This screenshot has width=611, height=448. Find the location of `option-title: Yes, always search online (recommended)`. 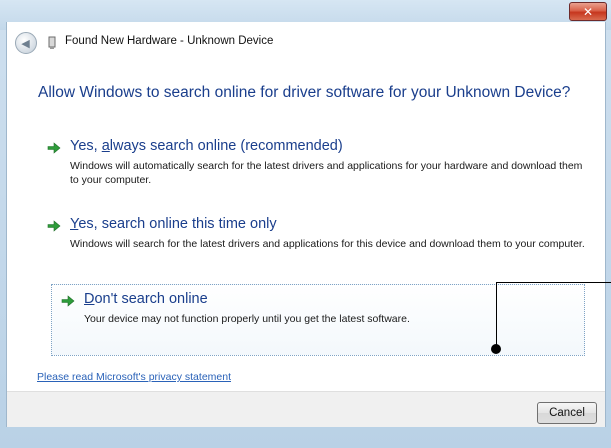

option-title: Yes, always search online (recommended) is located at coordinates (206, 146).